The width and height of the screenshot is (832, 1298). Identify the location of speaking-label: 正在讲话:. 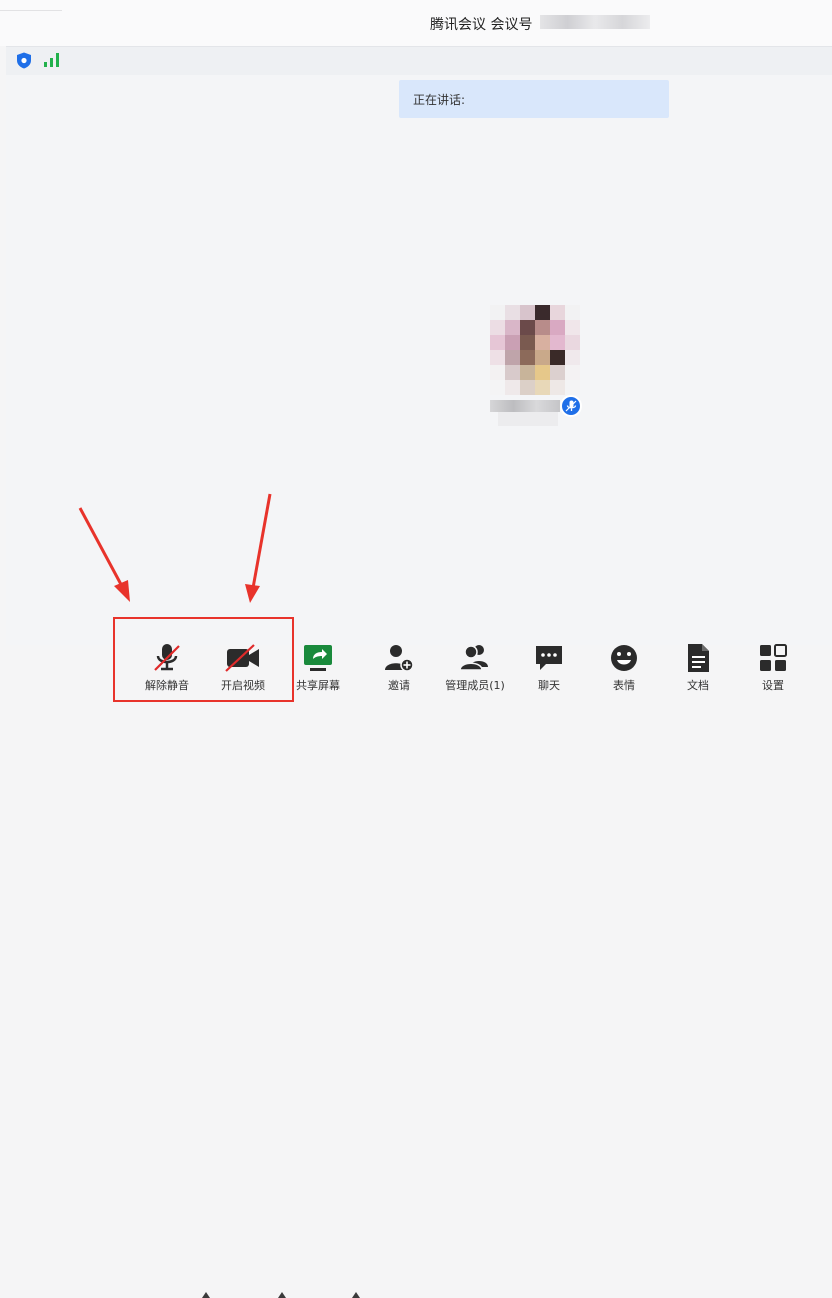
(439, 100).